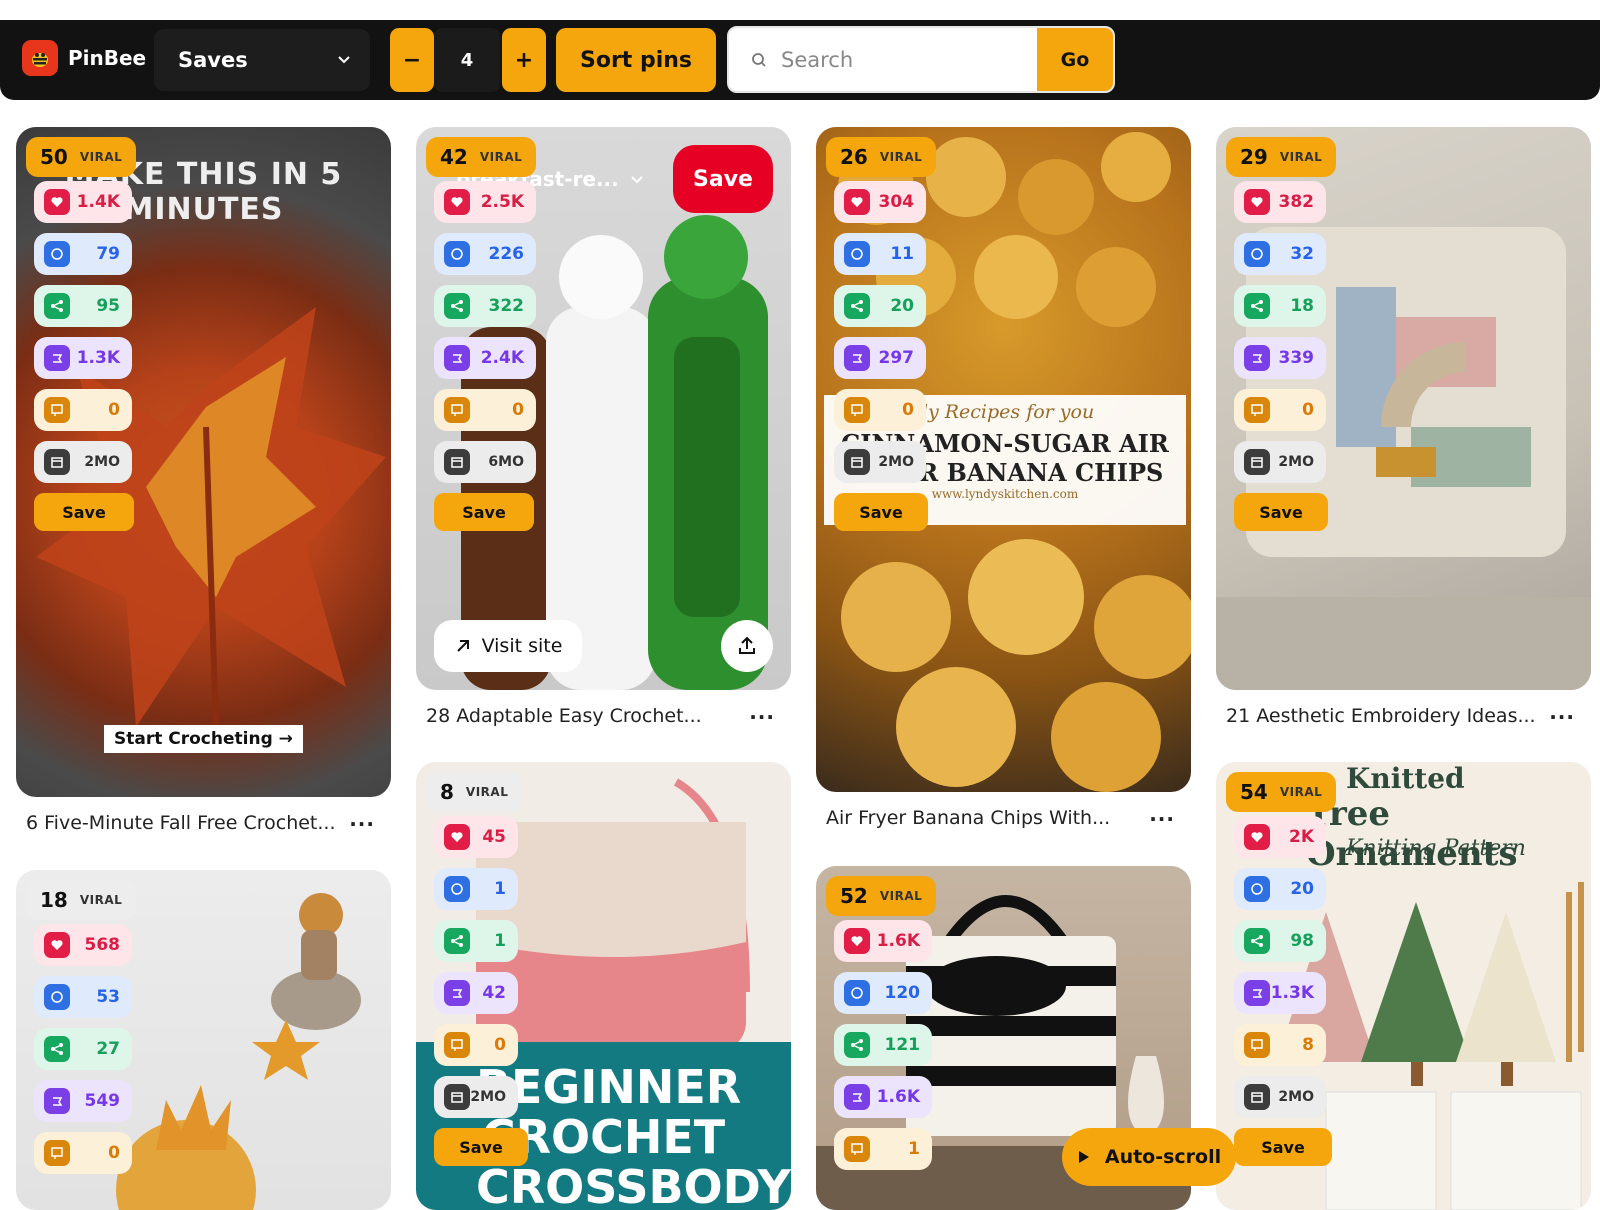  Describe the element at coordinates (83, 1049) in the screenshot. I see `shares-stat: 27` at that location.